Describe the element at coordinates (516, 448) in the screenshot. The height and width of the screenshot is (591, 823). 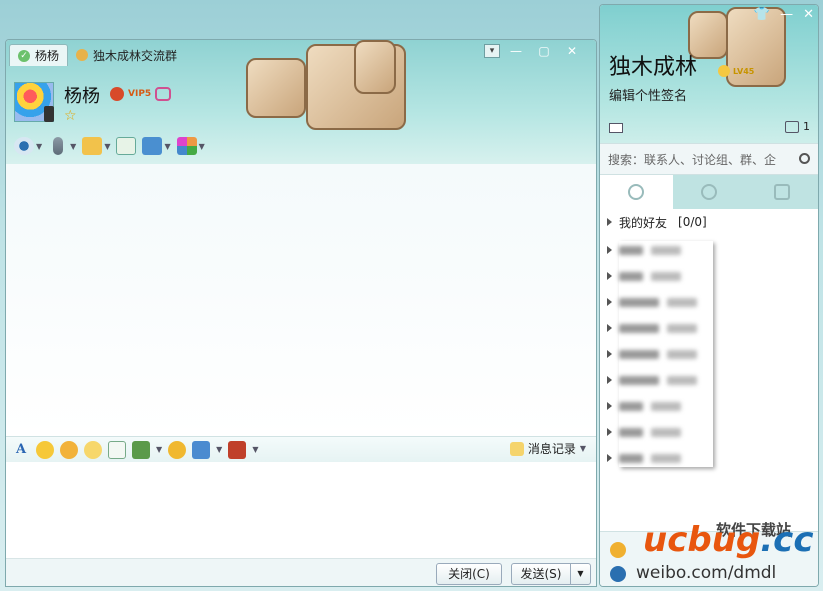
I see `history-icon` at that location.